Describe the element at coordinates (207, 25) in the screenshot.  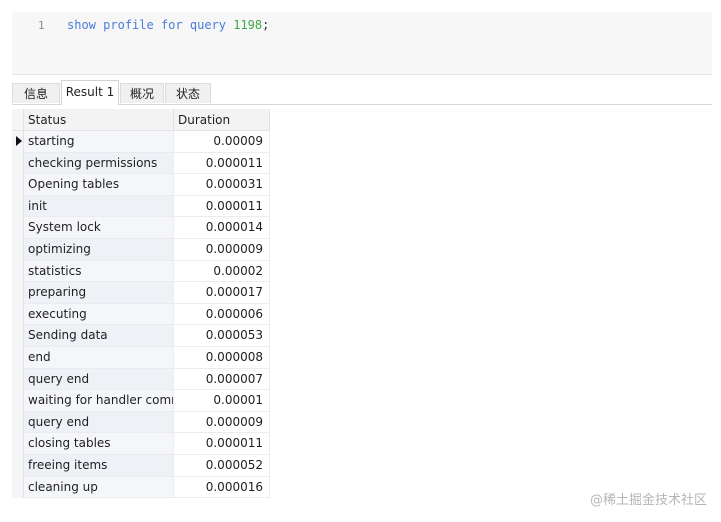
I see `keyword-query: query` at that location.